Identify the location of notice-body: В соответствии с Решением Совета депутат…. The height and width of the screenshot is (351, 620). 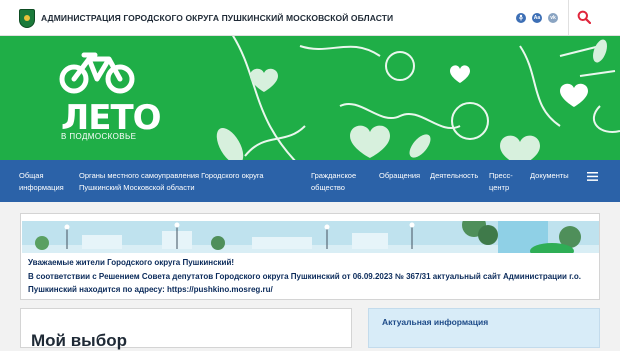
(305, 276).